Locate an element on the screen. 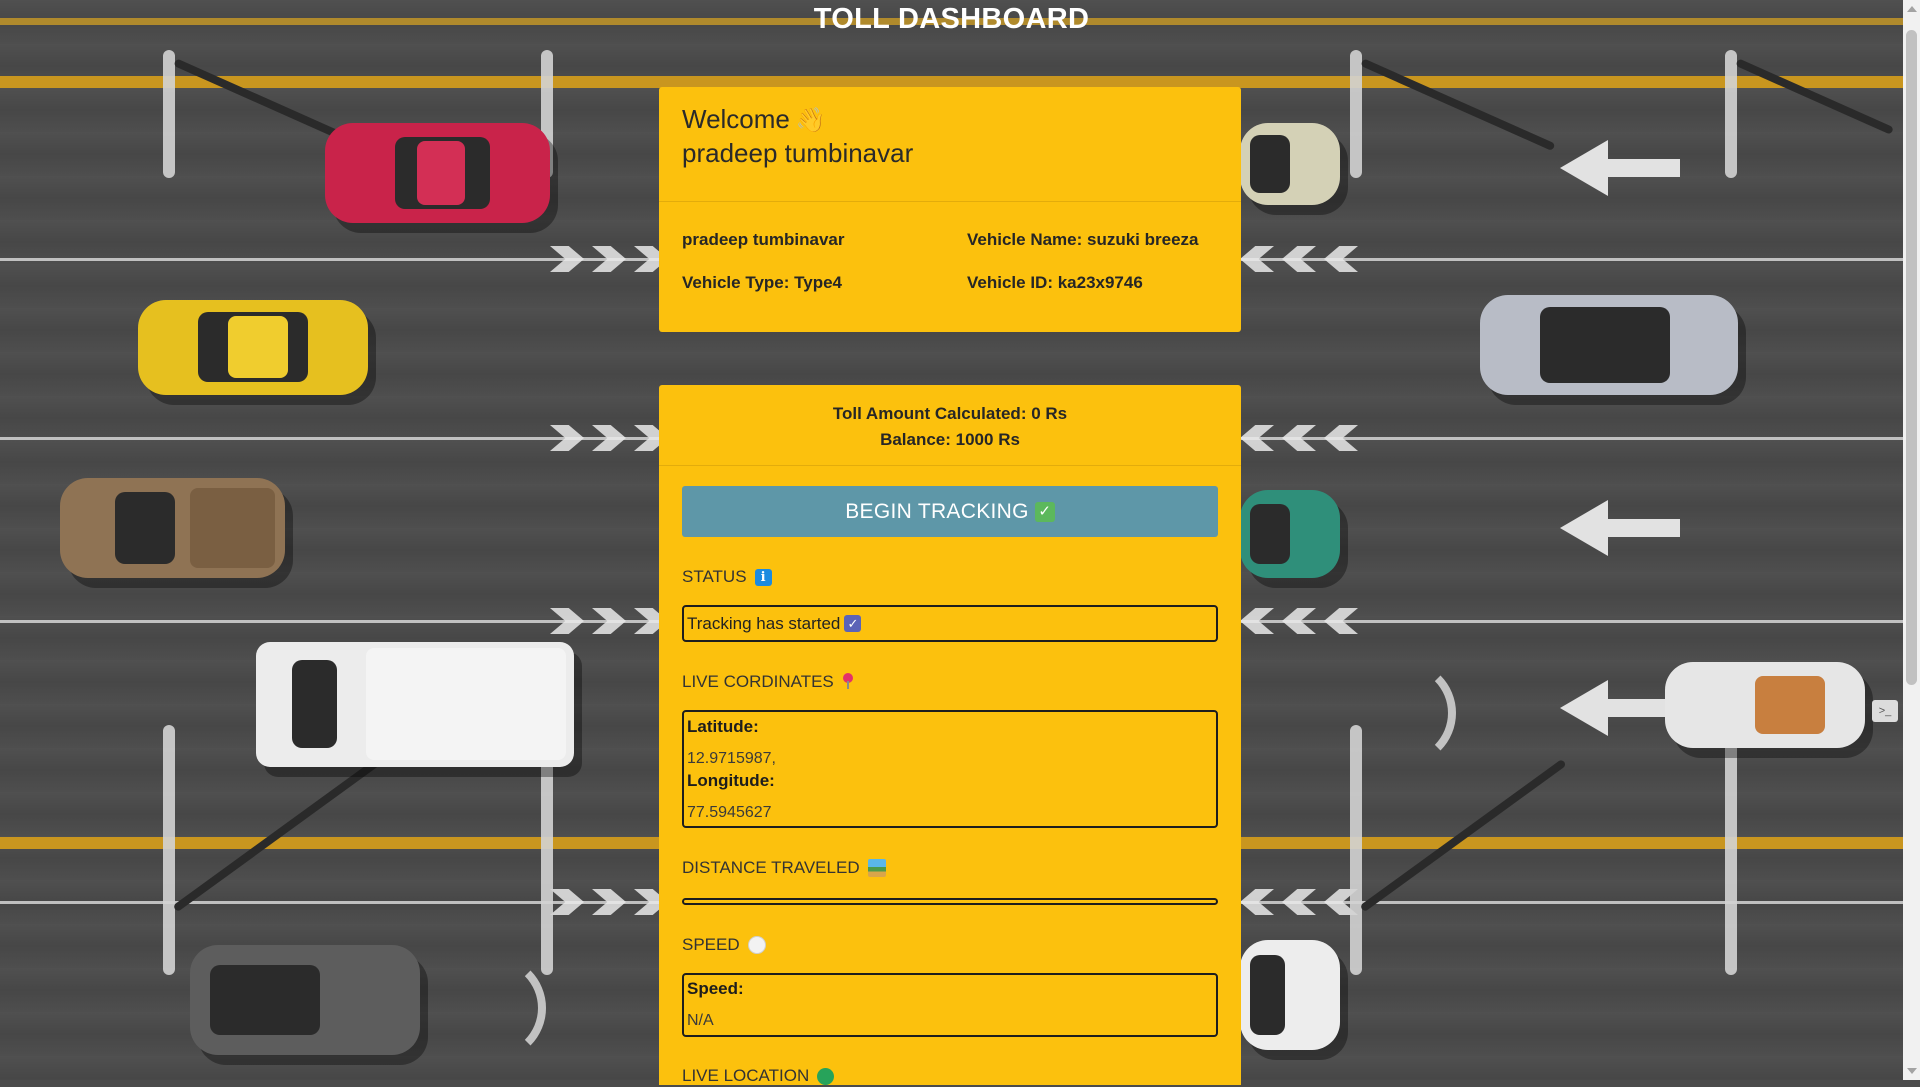  speed-field: Speed: N/A is located at coordinates (950, 1005).